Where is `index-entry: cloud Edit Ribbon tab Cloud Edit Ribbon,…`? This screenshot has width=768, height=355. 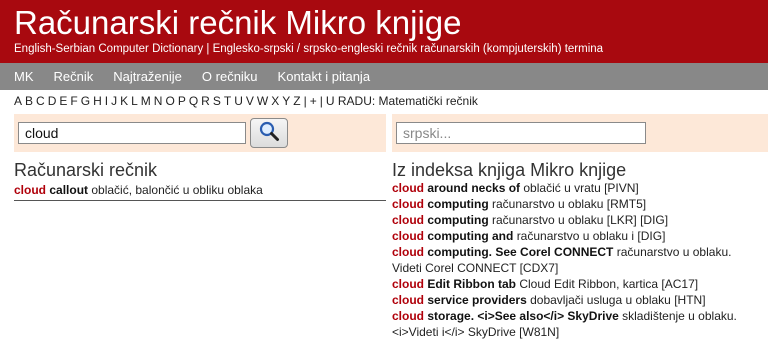 index-entry: cloud Edit Ribbon tab Cloud Edit Ribbon,… is located at coordinates (577, 284).